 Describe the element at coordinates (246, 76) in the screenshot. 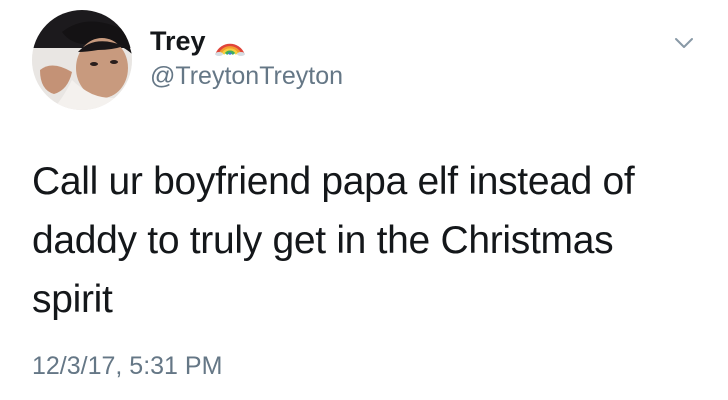

I see `user-handle: @TreytonTreyton` at that location.